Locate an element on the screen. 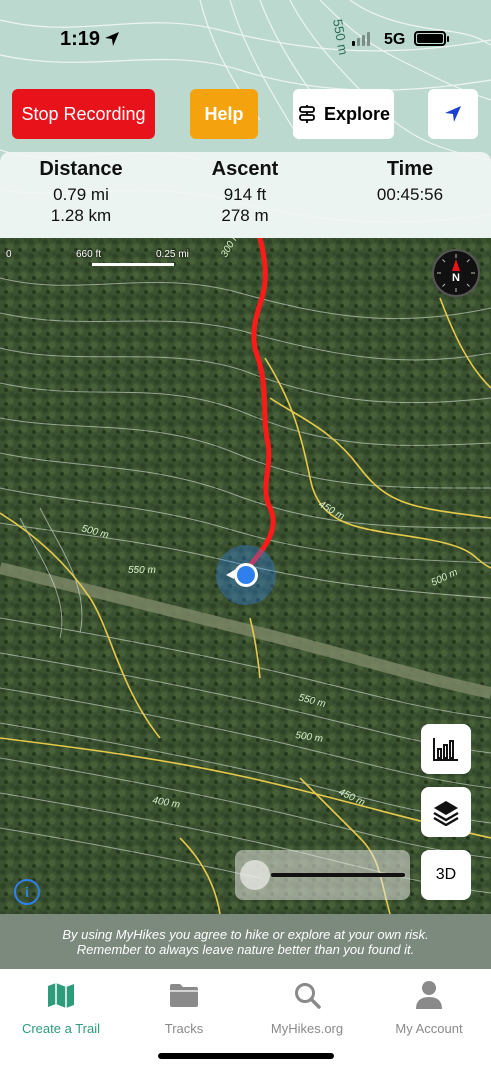 The image size is (491, 1068). status-time: 1:19 is located at coordinates (80, 39).